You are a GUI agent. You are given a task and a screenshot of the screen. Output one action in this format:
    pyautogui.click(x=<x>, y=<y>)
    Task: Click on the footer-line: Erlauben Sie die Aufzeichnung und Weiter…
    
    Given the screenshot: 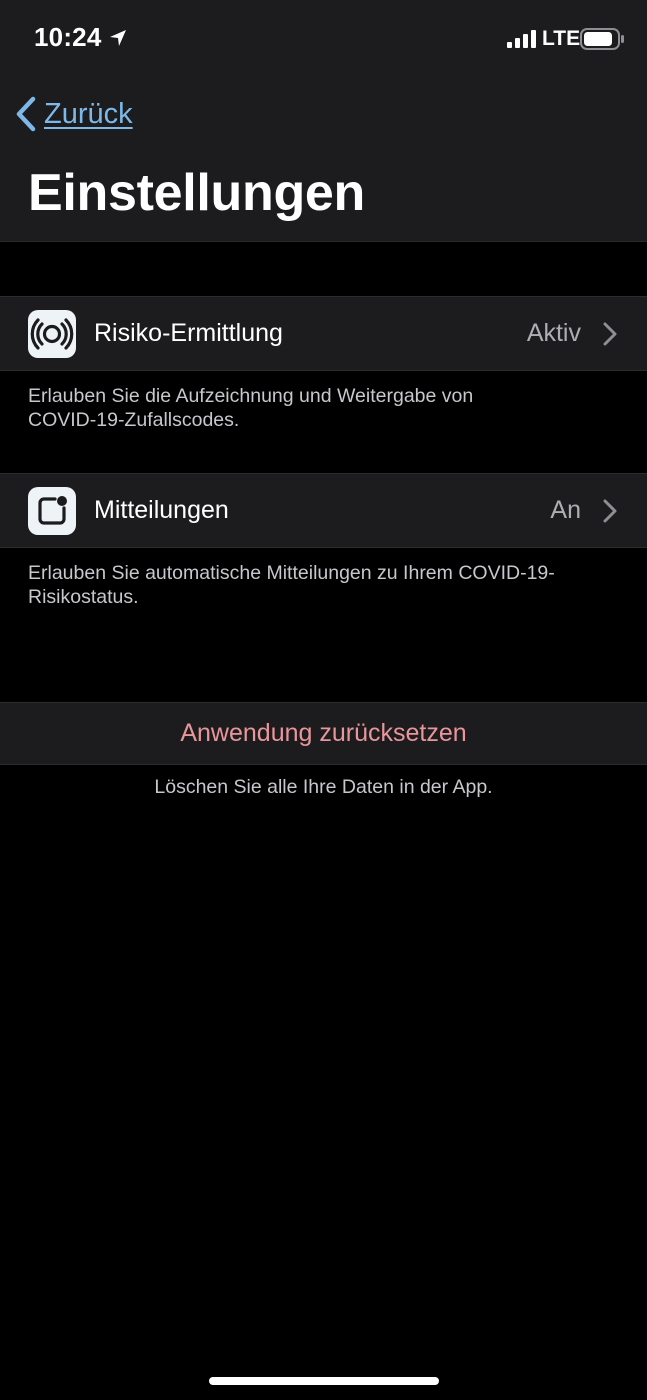 What is the action you would take?
    pyautogui.click(x=251, y=396)
    